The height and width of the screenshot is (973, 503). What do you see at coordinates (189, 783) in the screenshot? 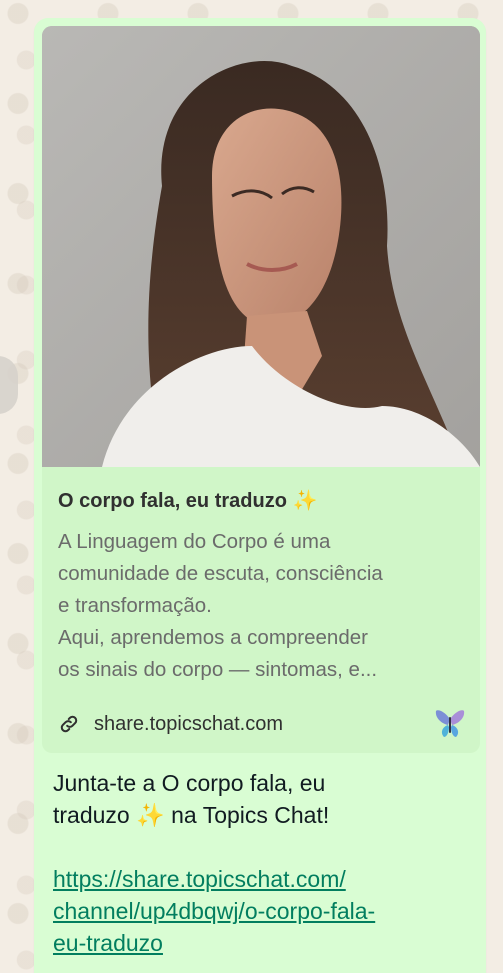
I see `message-line: Junta-te a O corpo fala, eu` at bounding box center [189, 783].